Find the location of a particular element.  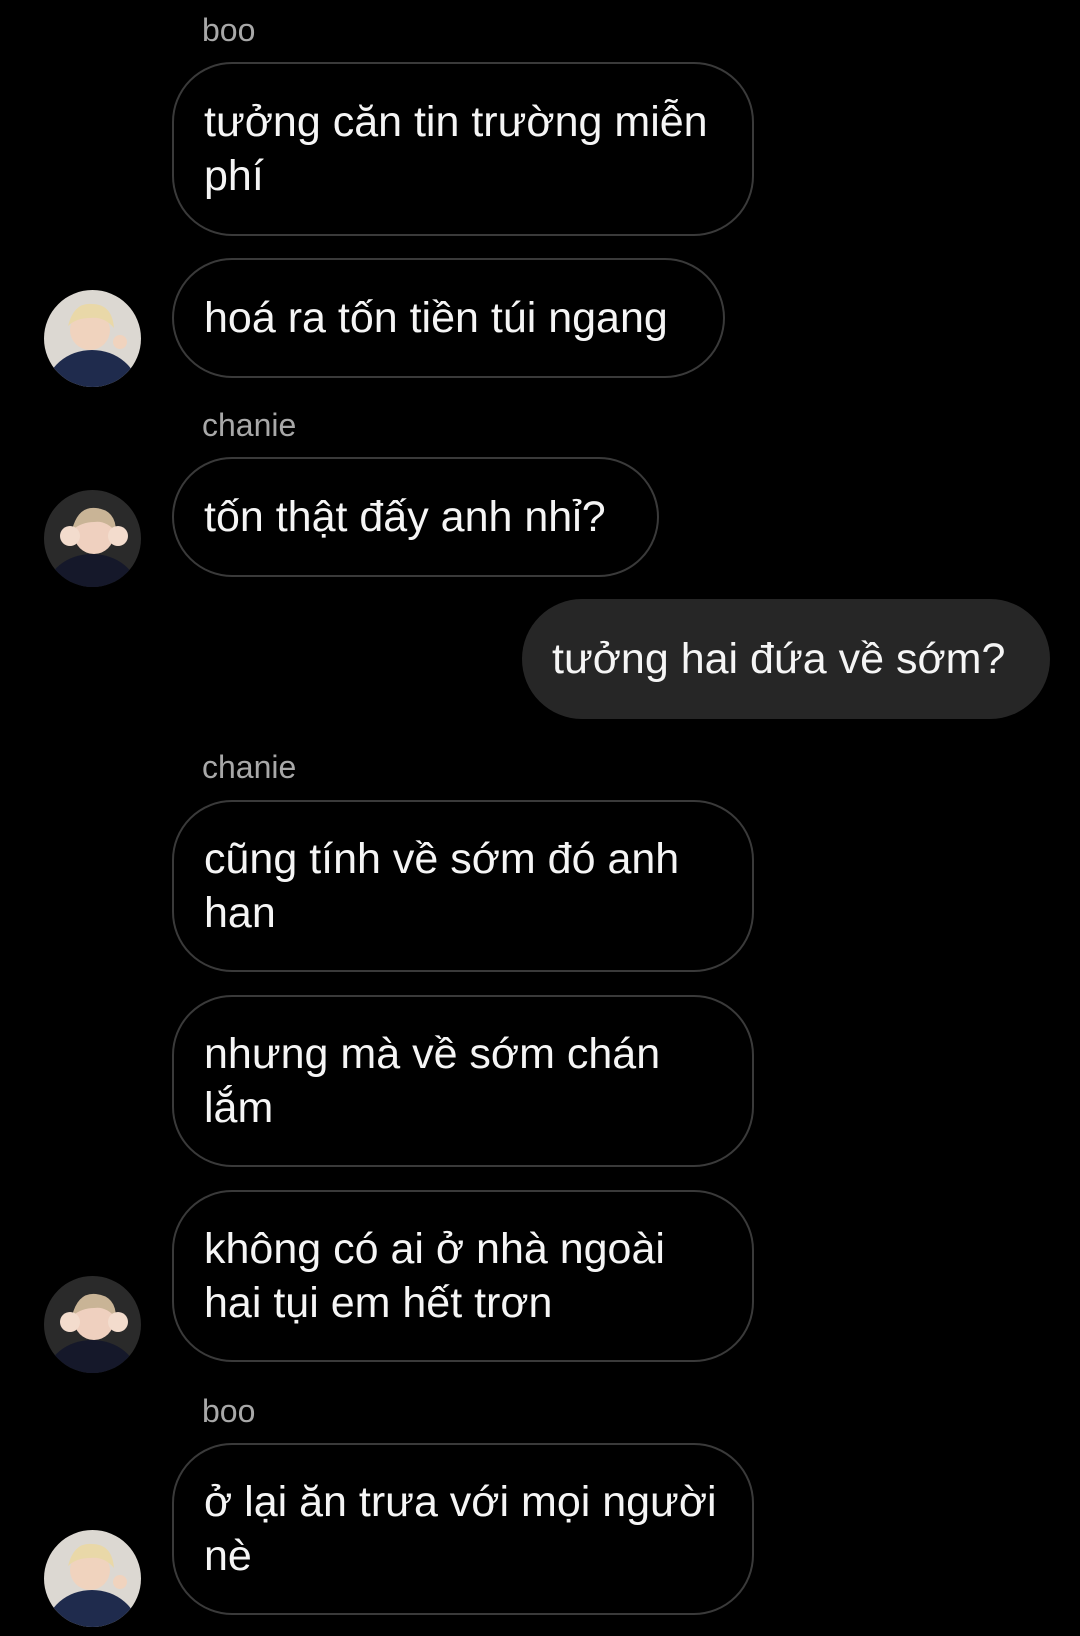

message-bubble: cũng tính về sớm đó anh han is located at coordinates (463, 886).